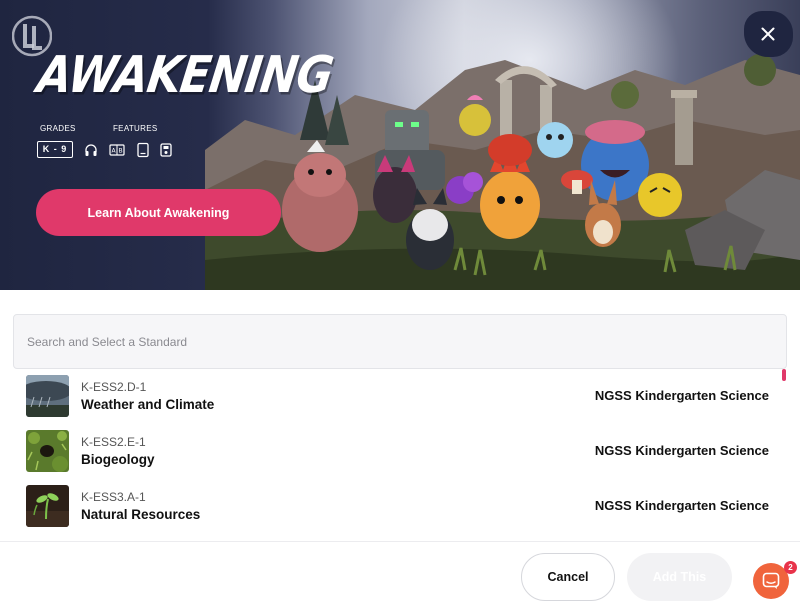  What do you see at coordinates (148, 404) in the screenshot?
I see `standard-name: Weather and Climate` at bounding box center [148, 404].